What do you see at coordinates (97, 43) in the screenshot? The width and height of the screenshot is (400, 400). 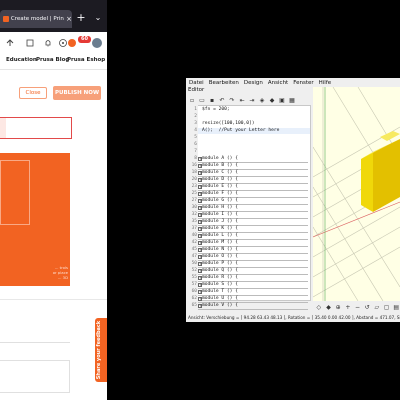 I see `avatar` at bounding box center [97, 43].